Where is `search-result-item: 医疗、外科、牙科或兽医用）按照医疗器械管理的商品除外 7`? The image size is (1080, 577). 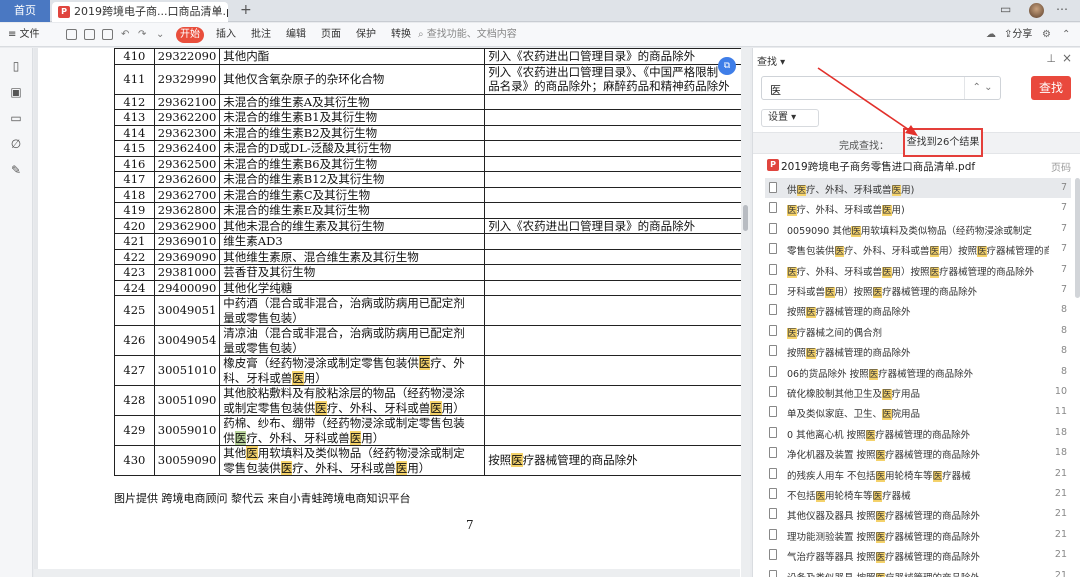
search-result-item: 医疗、外科、牙科或兽医用）按照医疗器械管理的商品除外 7 is located at coordinates (918, 270).